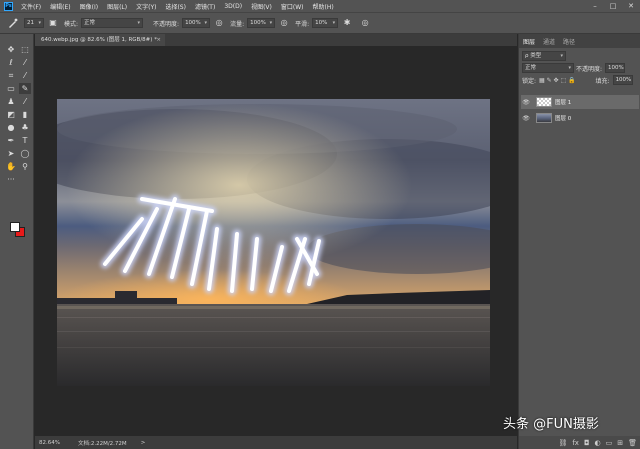  I want to click on menu-type: 文字(Y), so click(146, 6).